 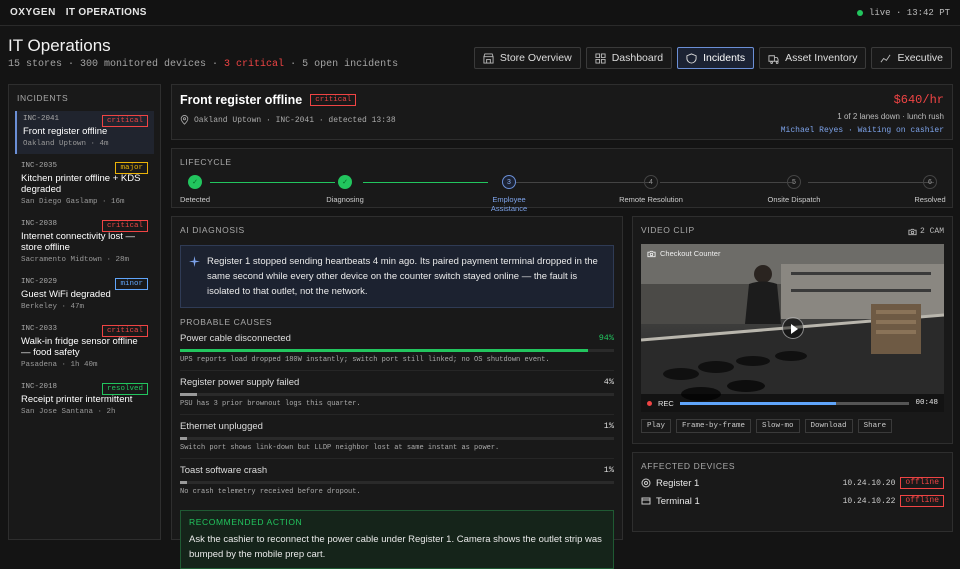 What do you see at coordinates (794, 199) in the screenshot?
I see `step-label: Onsite Dispatch` at bounding box center [794, 199].